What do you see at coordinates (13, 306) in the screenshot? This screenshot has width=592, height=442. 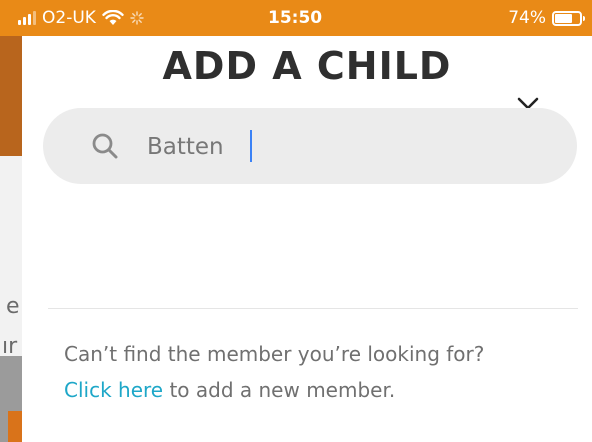 I see `background-text-fragment: e` at bounding box center [13, 306].